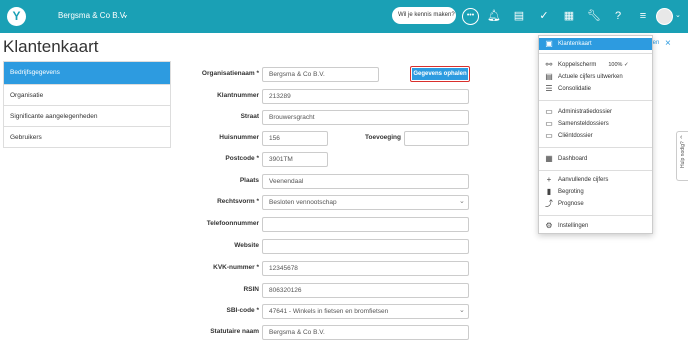 The image size is (688, 340). Describe the element at coordinates (295, 159) in the screenshot. I see `postcode-input: 3901TM` at that location.